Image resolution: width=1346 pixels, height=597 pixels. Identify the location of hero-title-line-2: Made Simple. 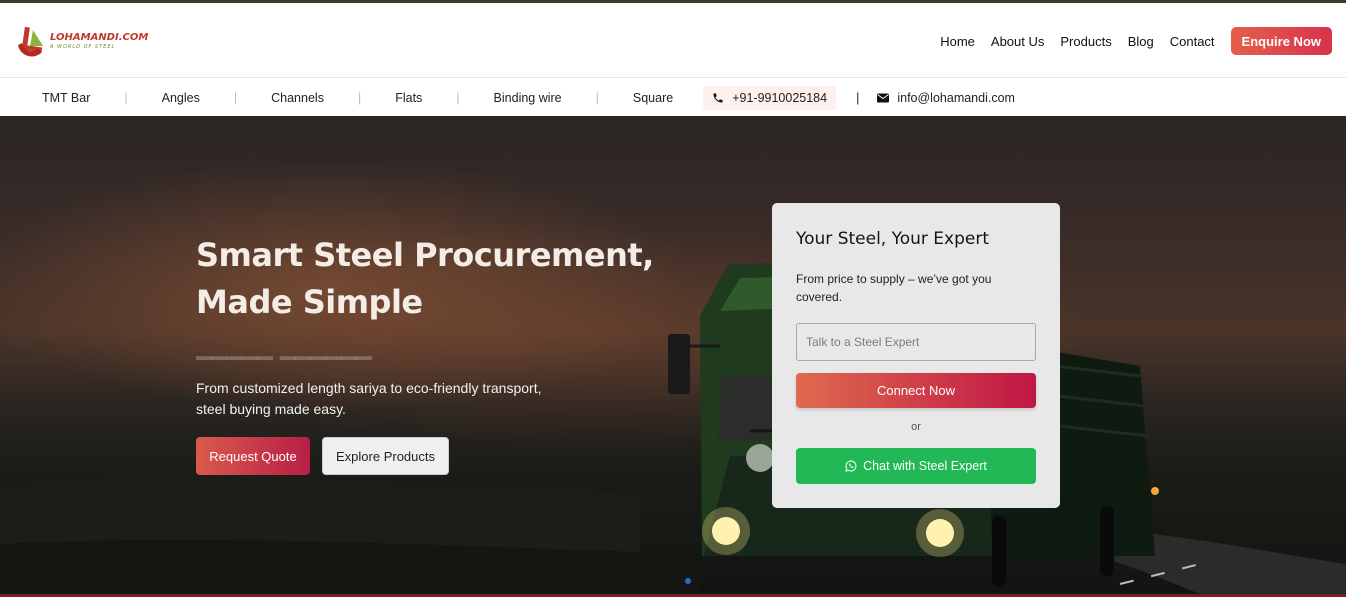
(309, 302).